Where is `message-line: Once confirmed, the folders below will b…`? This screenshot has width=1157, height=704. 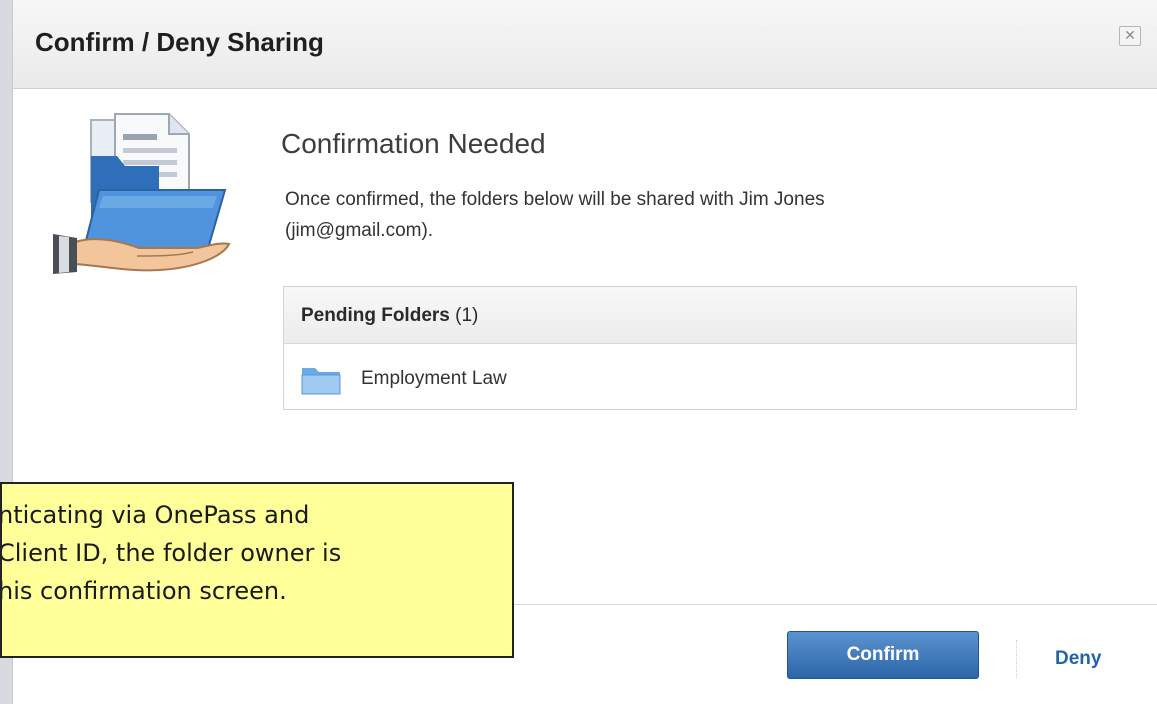
message-line: Once confirmed, the folders below will b… is located at coordinates (555, 199).